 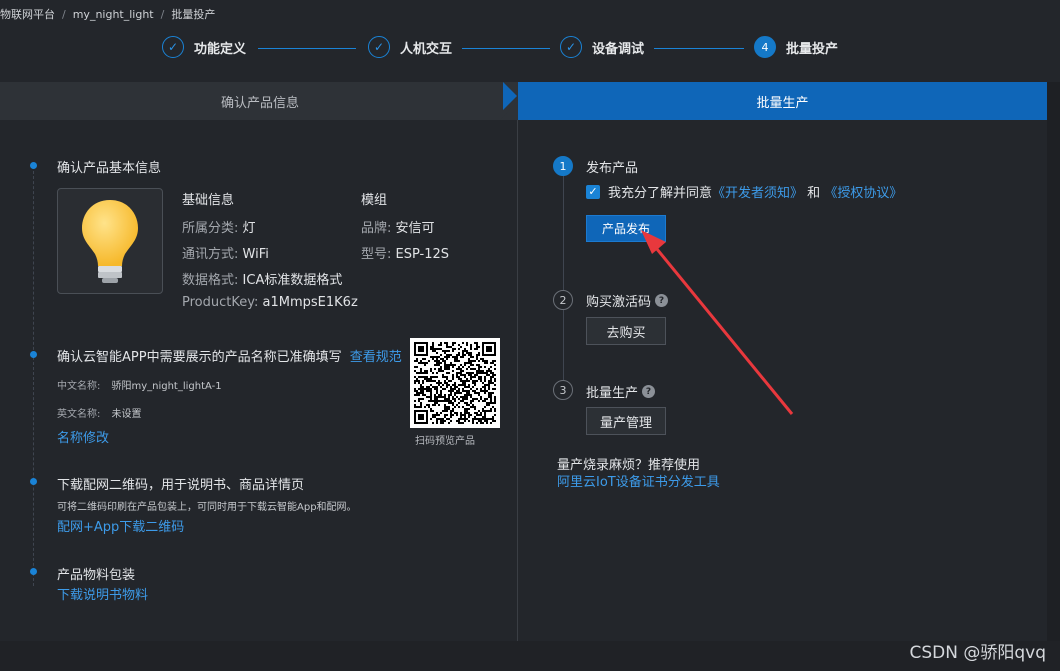 I want to click on english-name-row: 英文名称: 未设置, so click(x=99, y=411).